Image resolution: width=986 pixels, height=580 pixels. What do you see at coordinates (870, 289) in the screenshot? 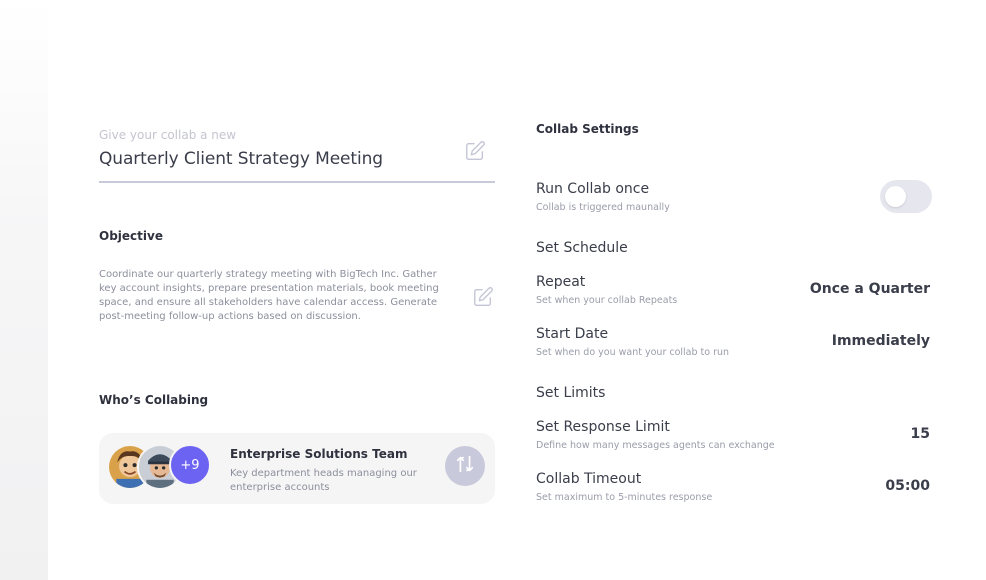
I see `repeat-value: Once a Quarter` at bounding box center [870, 289].